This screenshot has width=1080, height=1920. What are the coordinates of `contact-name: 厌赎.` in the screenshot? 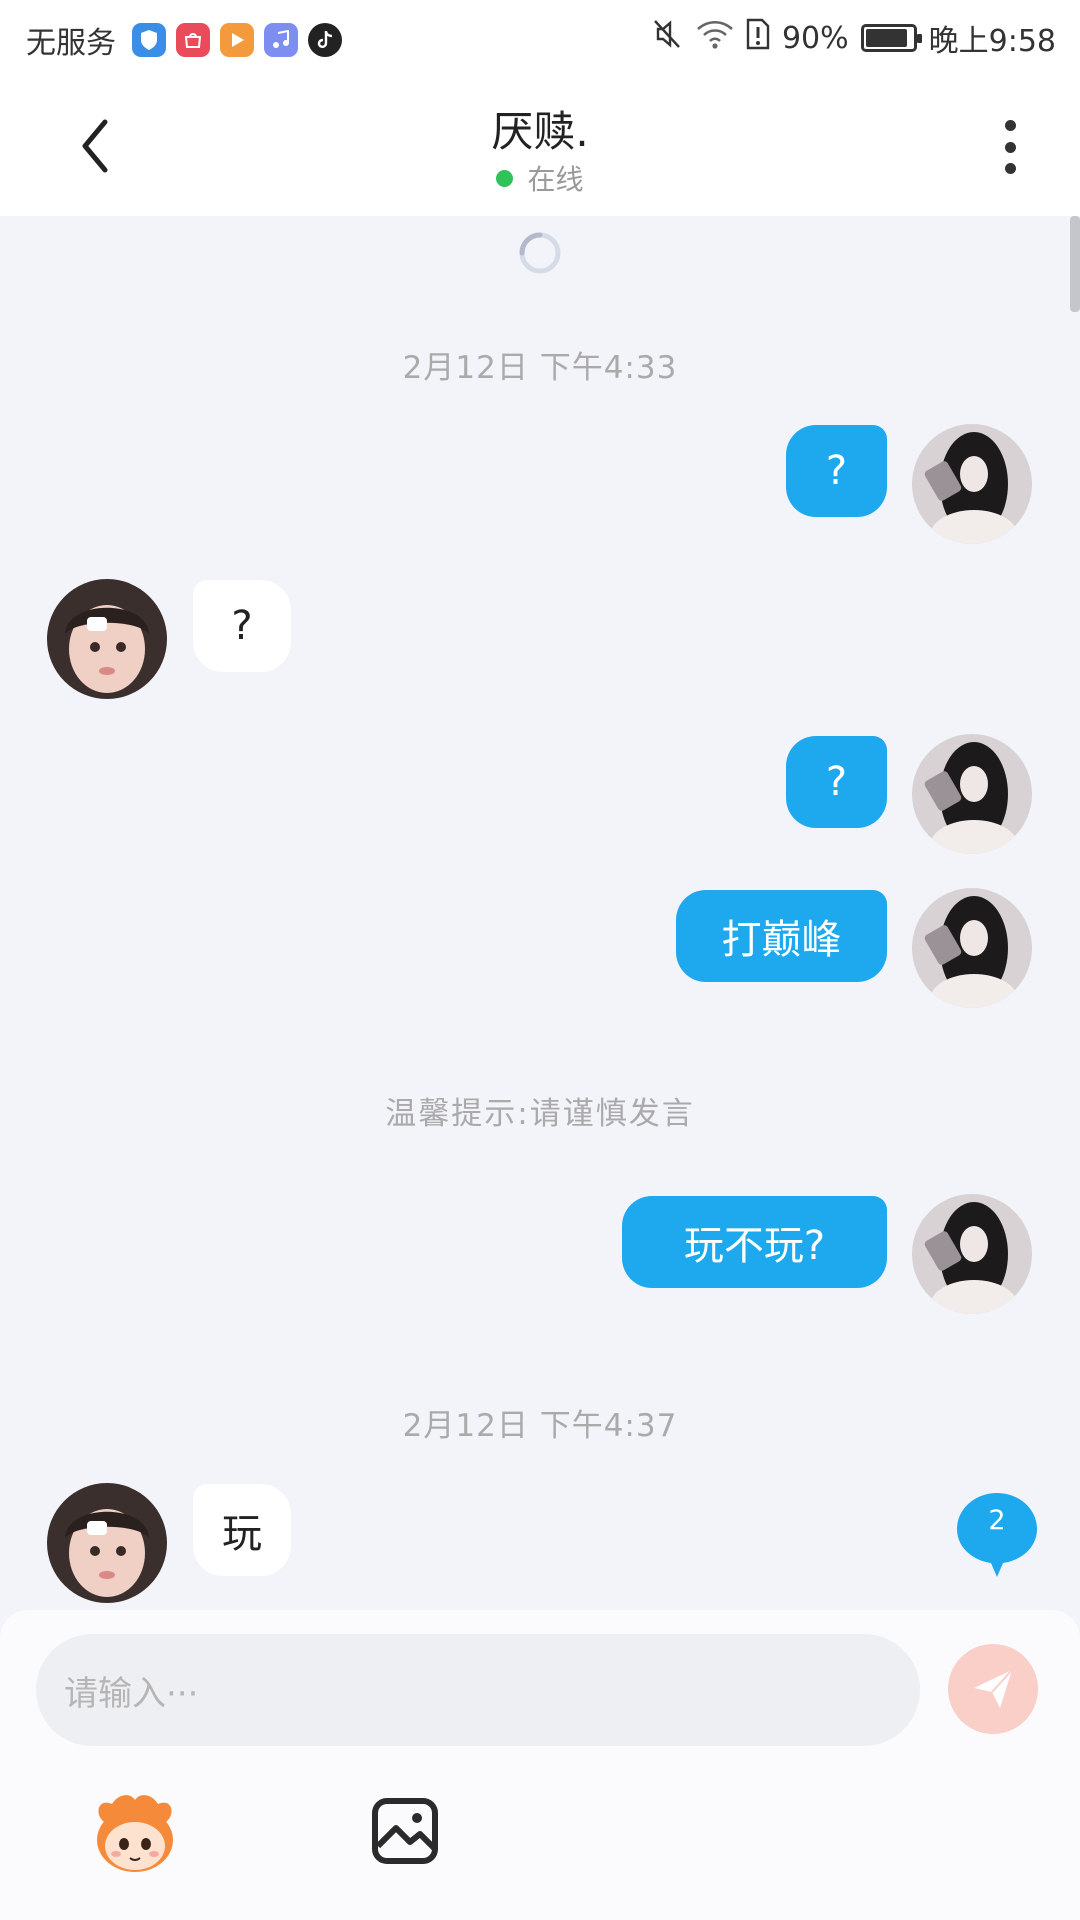 It's located at (540, 131).